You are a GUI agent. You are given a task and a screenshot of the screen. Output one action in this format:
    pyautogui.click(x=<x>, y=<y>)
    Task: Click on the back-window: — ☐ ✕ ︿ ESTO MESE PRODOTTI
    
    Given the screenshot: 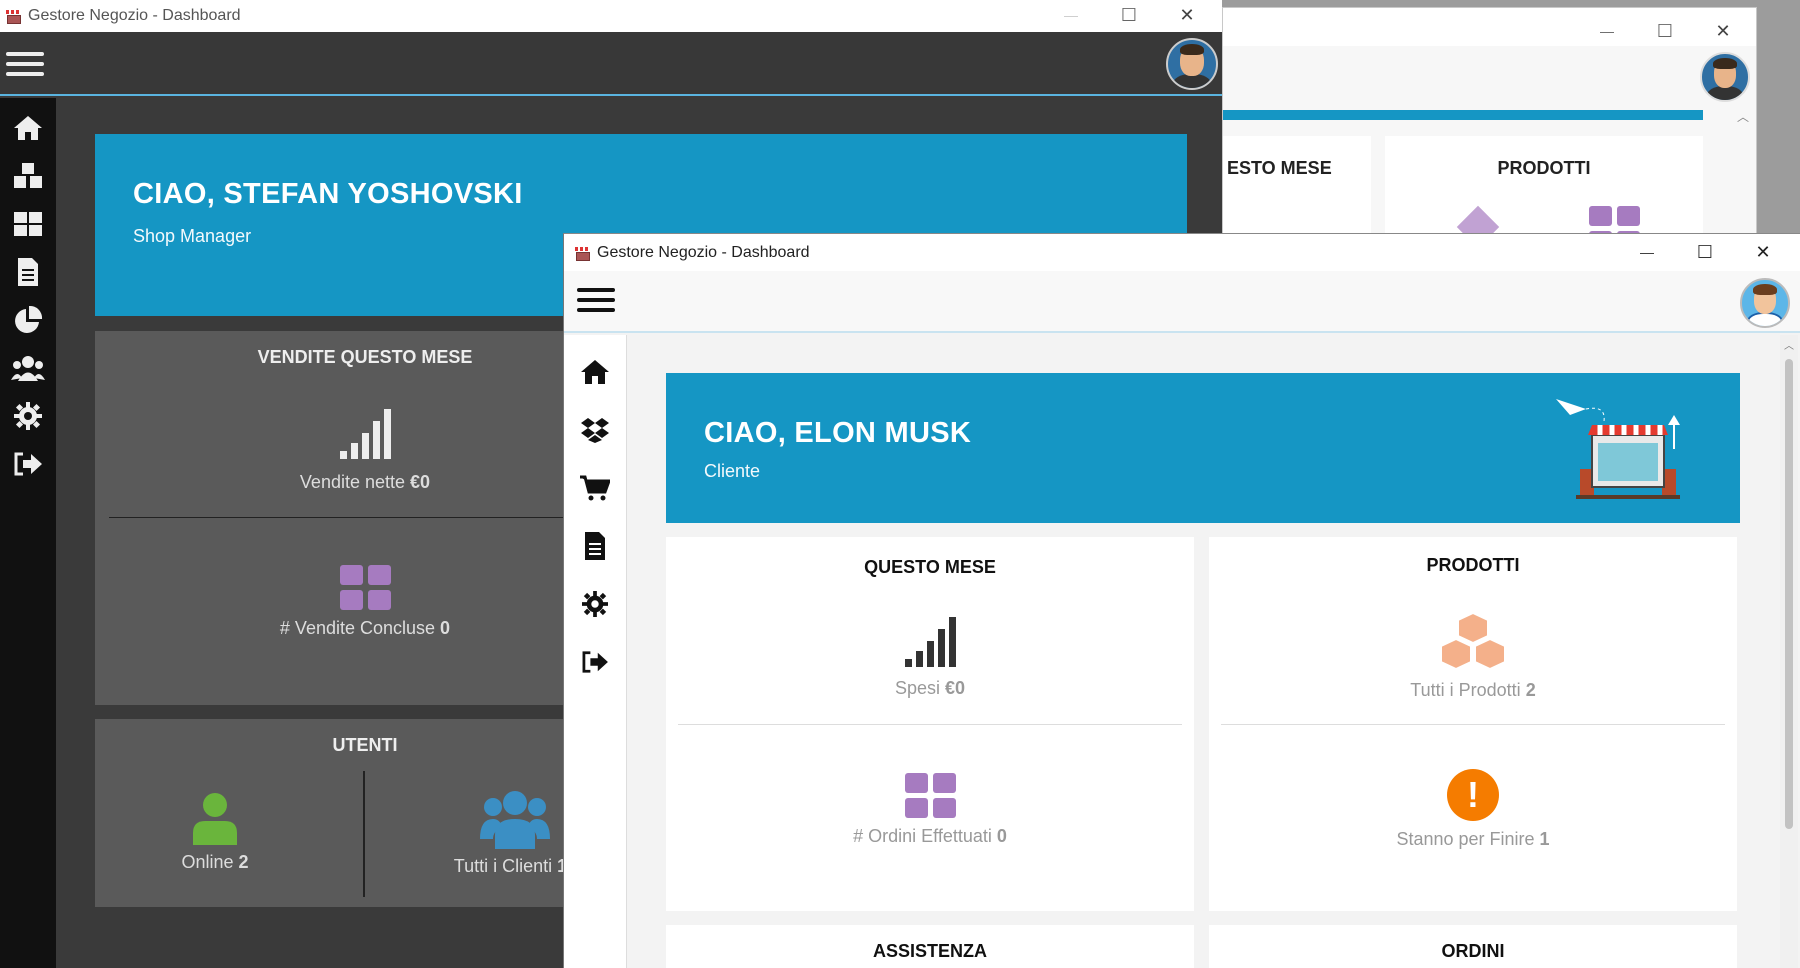 What is the action you would take?
    pyautogui.click(x=1489, y=122)
    